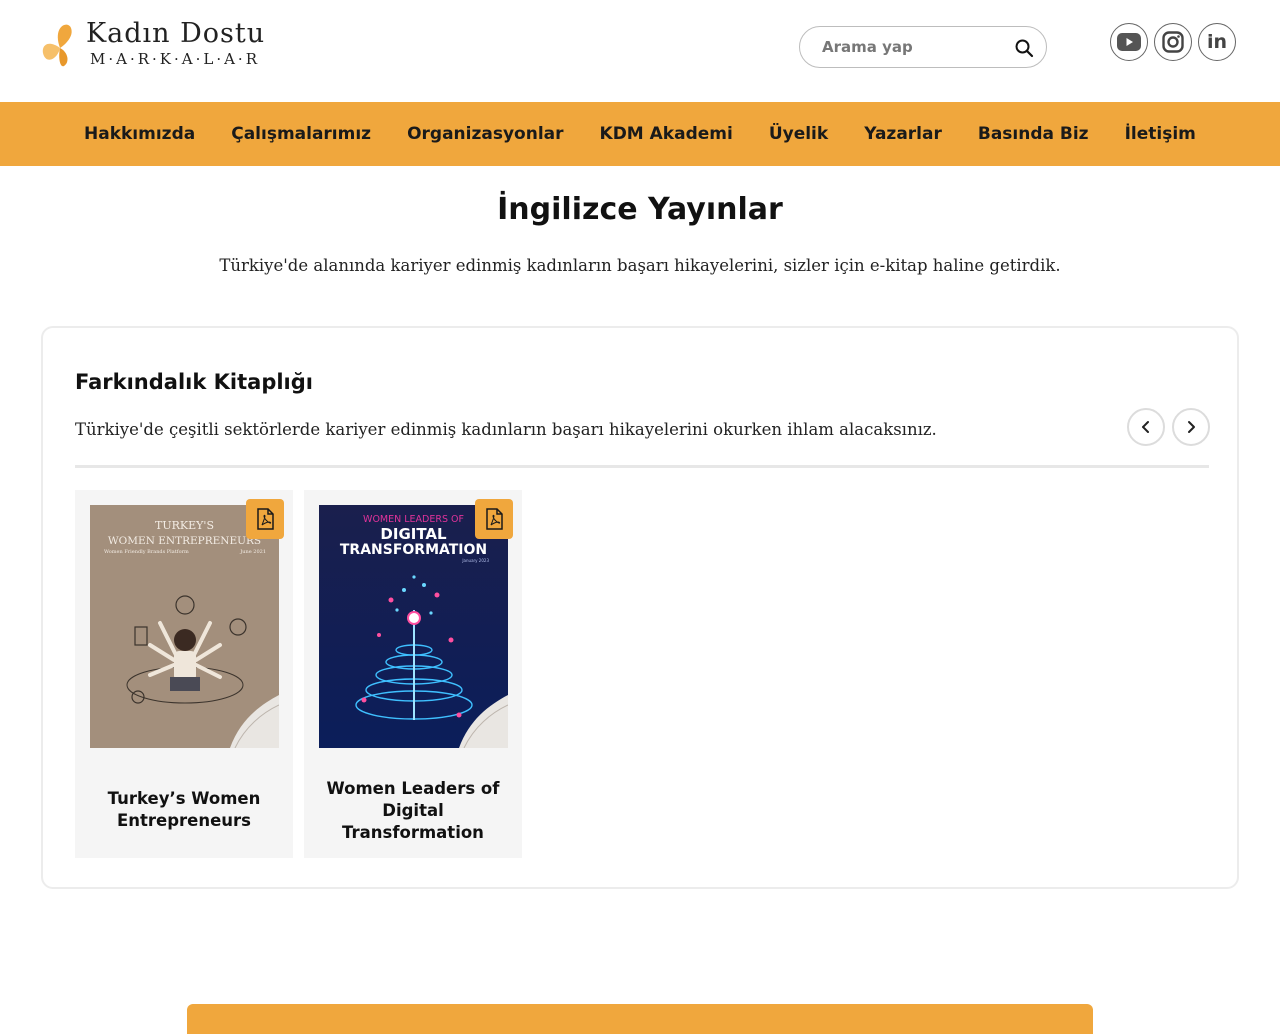 The width and height of the screenshot is (1280, 1034). I want to click on instagram-link, so click(1173, 42).